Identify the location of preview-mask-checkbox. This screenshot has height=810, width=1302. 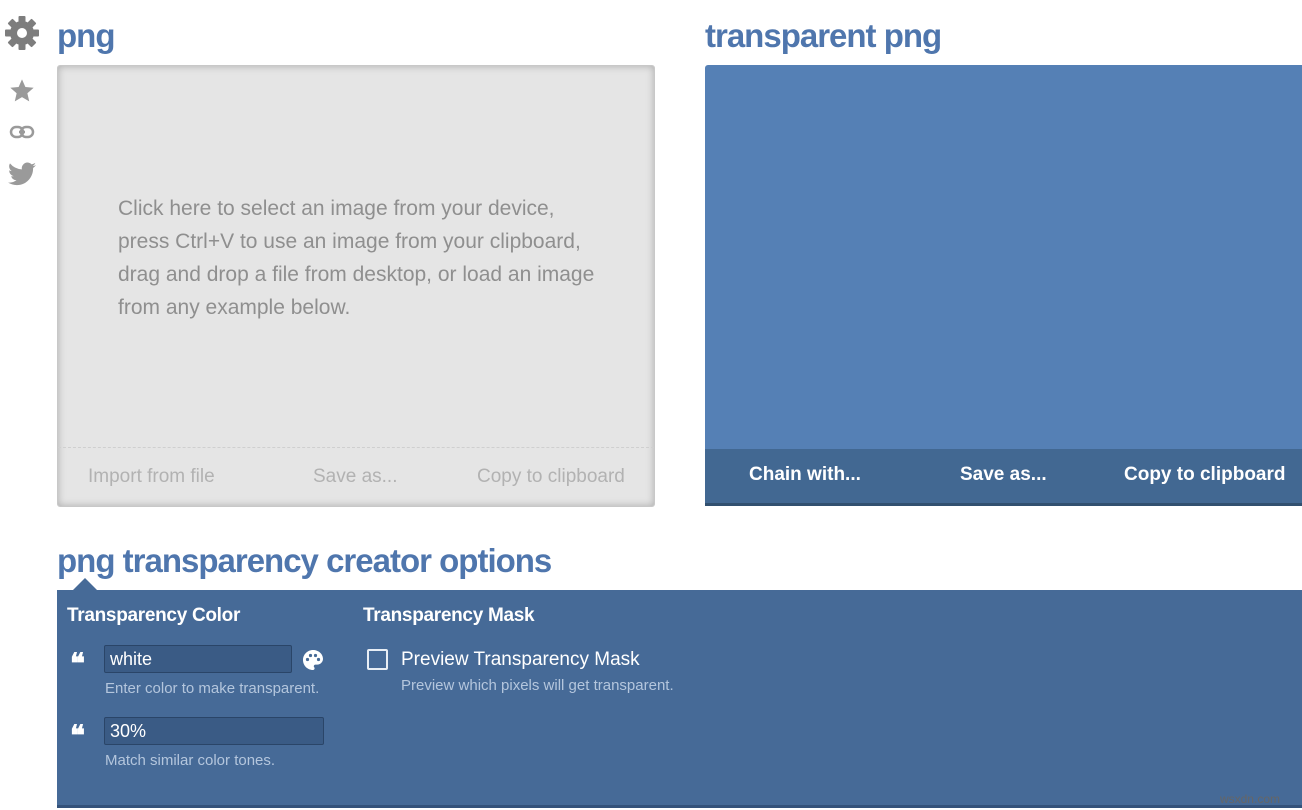
(377, 659).